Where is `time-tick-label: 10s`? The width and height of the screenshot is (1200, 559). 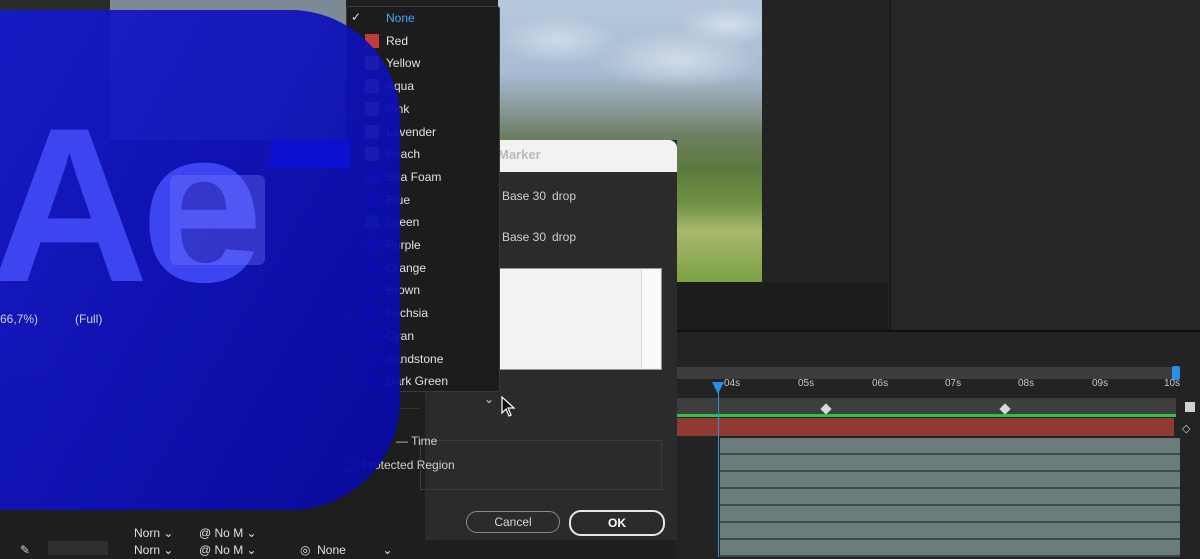
time-tick-label: 10s is located at coordinates (1172, 383).